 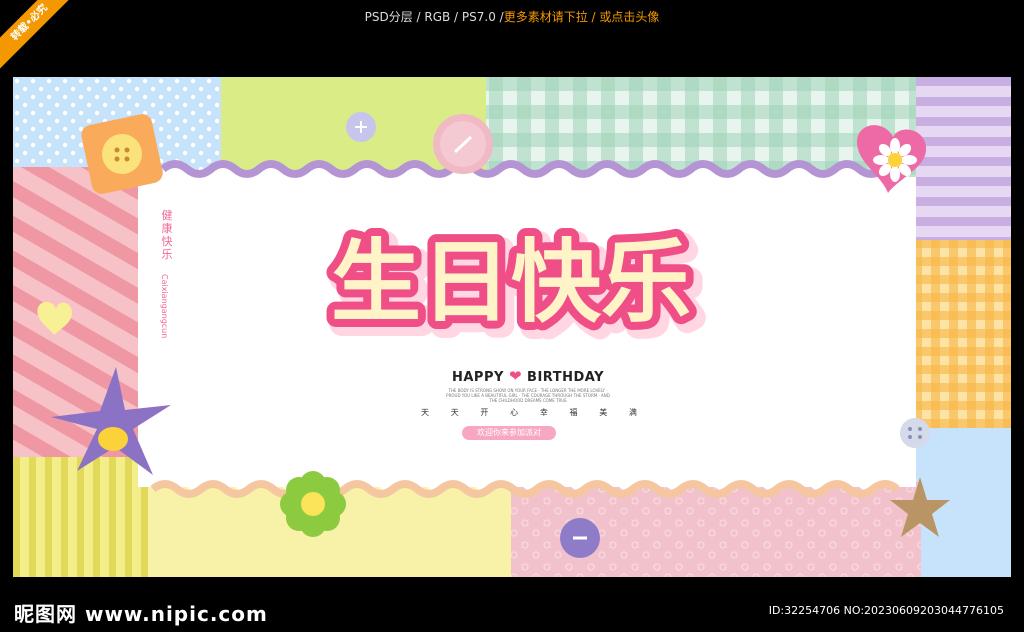 What do you see at coordinates (434, 16) in the screenshot?
I see `format-info: PSD分层 / RGB / PS7.0 /` at bounding box center [434, 16].